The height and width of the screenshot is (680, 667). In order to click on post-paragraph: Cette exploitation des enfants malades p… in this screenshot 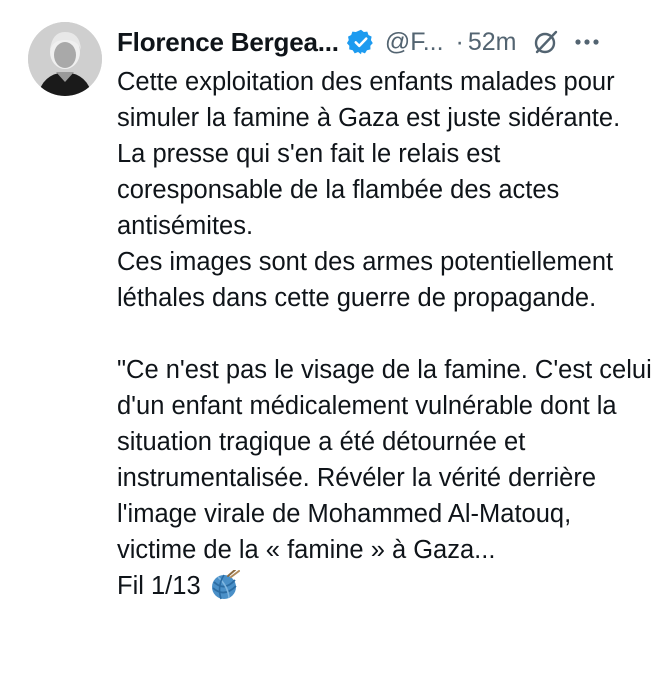, I will do `click(369, 100)`.